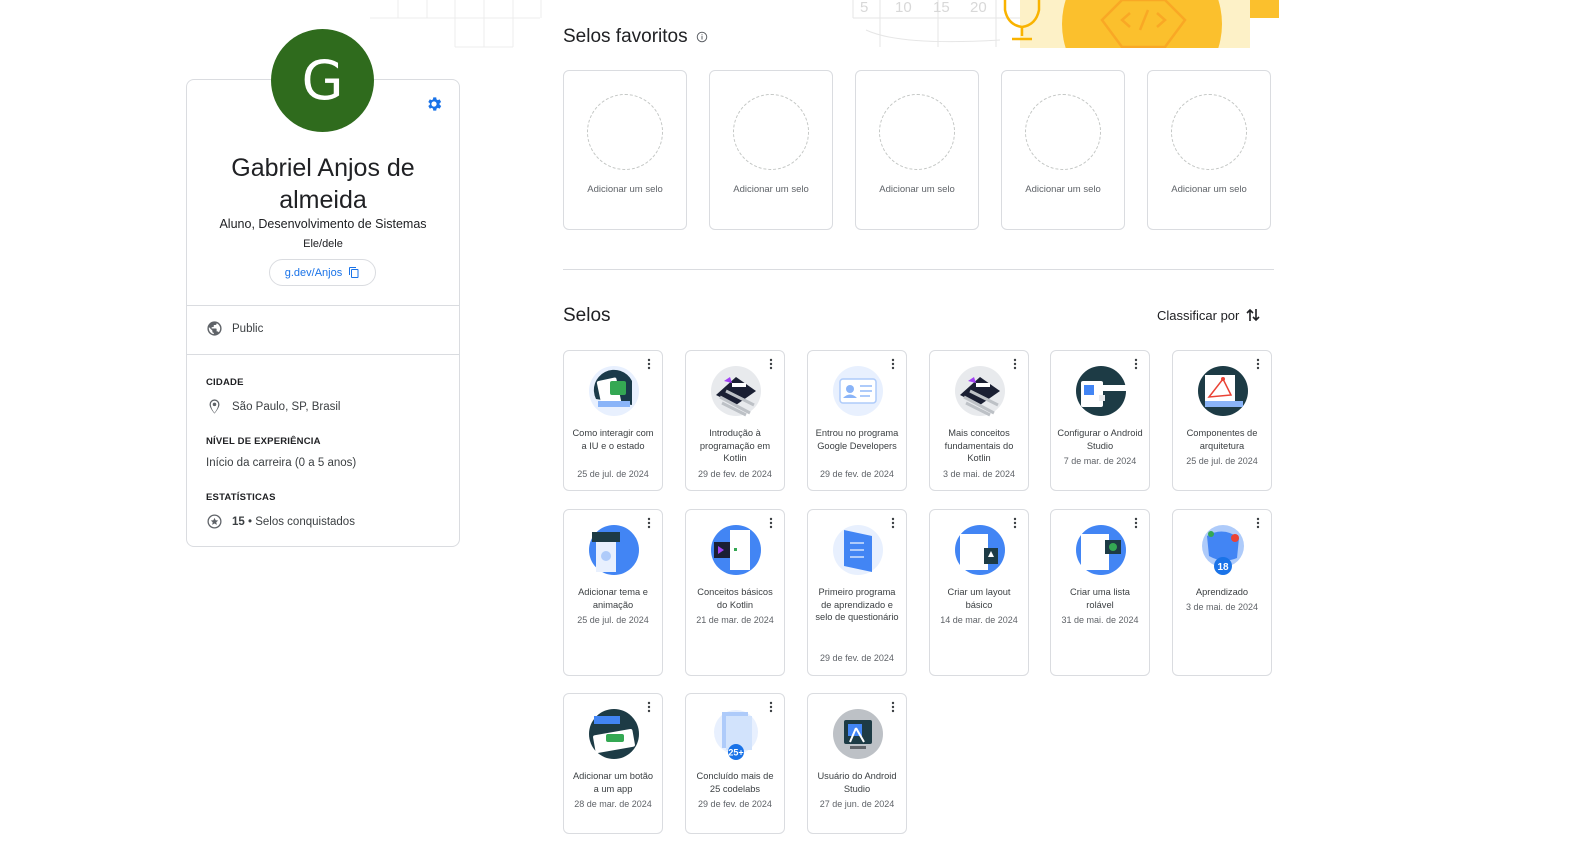 This screenshot has height=851, width=1569. I want to click on developer-profile-badge-icon, so click(858, 391).